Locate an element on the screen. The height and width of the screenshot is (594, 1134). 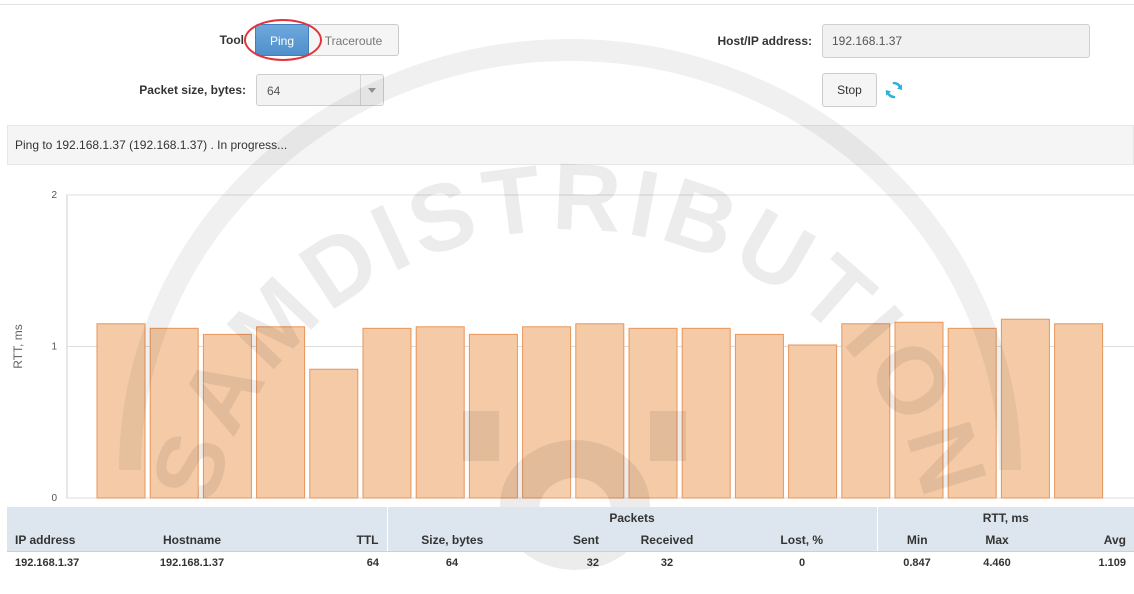
col-min: Min is located at coordinates (917, 540).